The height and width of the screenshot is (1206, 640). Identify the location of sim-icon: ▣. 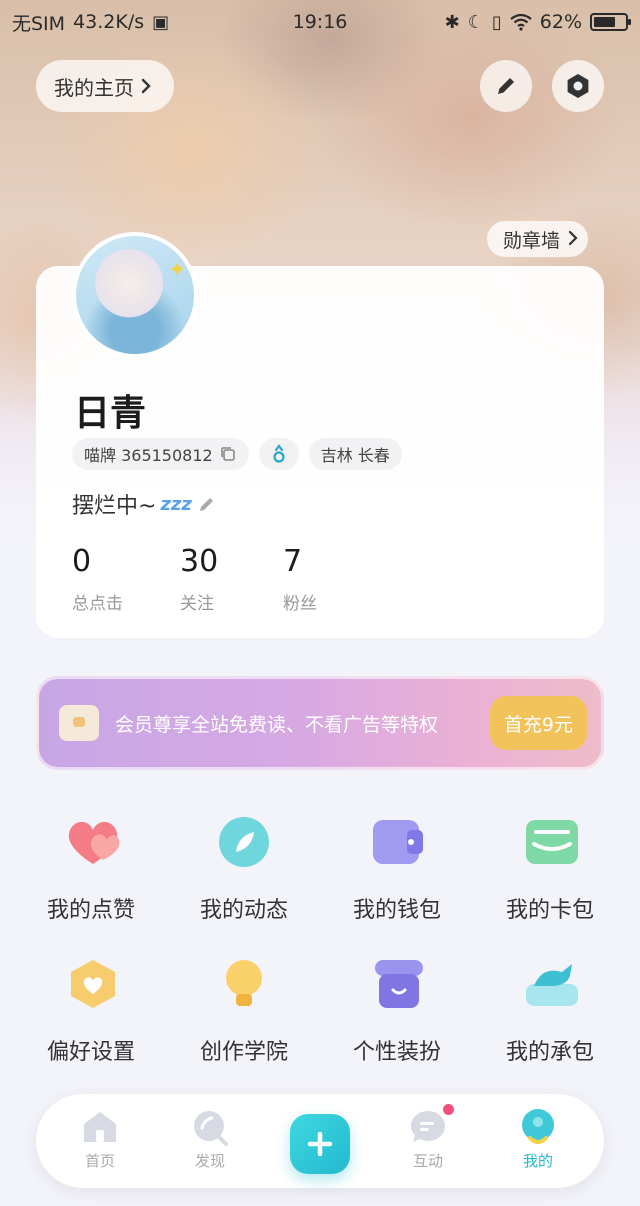
(161, 22).